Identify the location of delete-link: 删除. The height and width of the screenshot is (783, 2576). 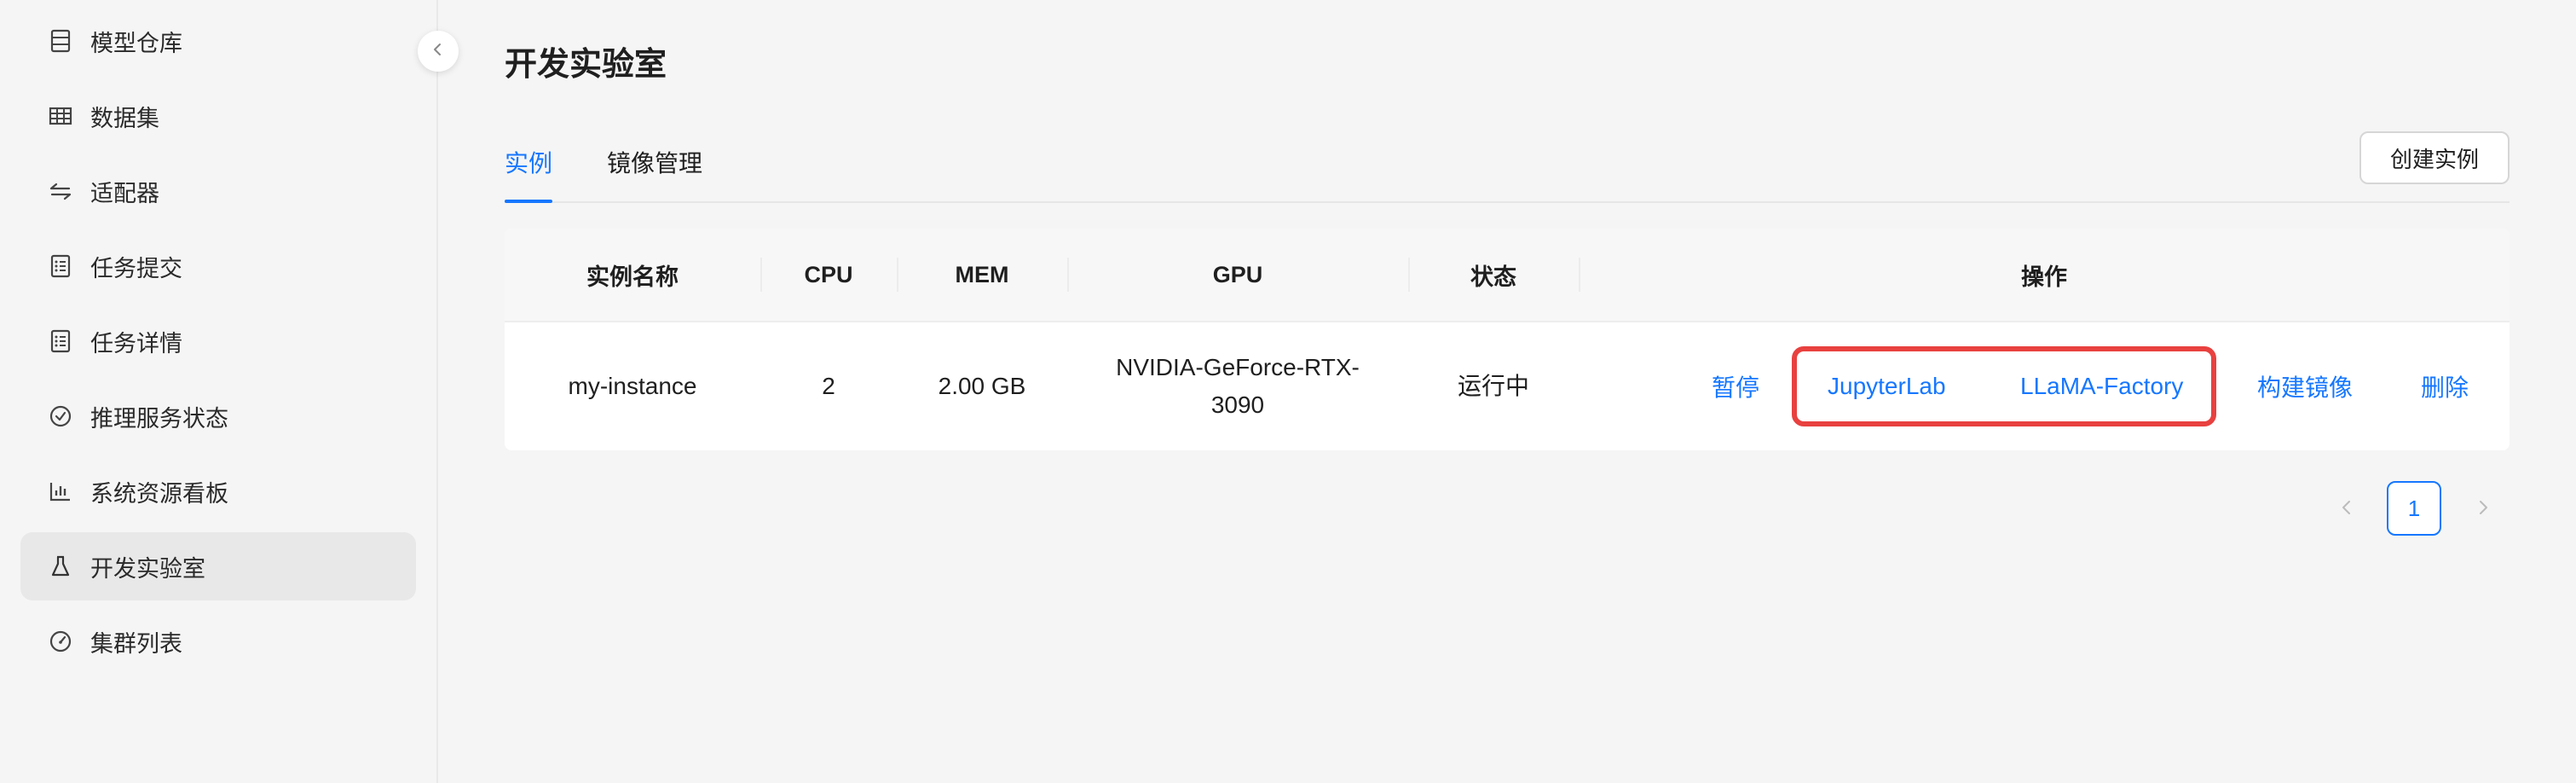
(2445, 386).